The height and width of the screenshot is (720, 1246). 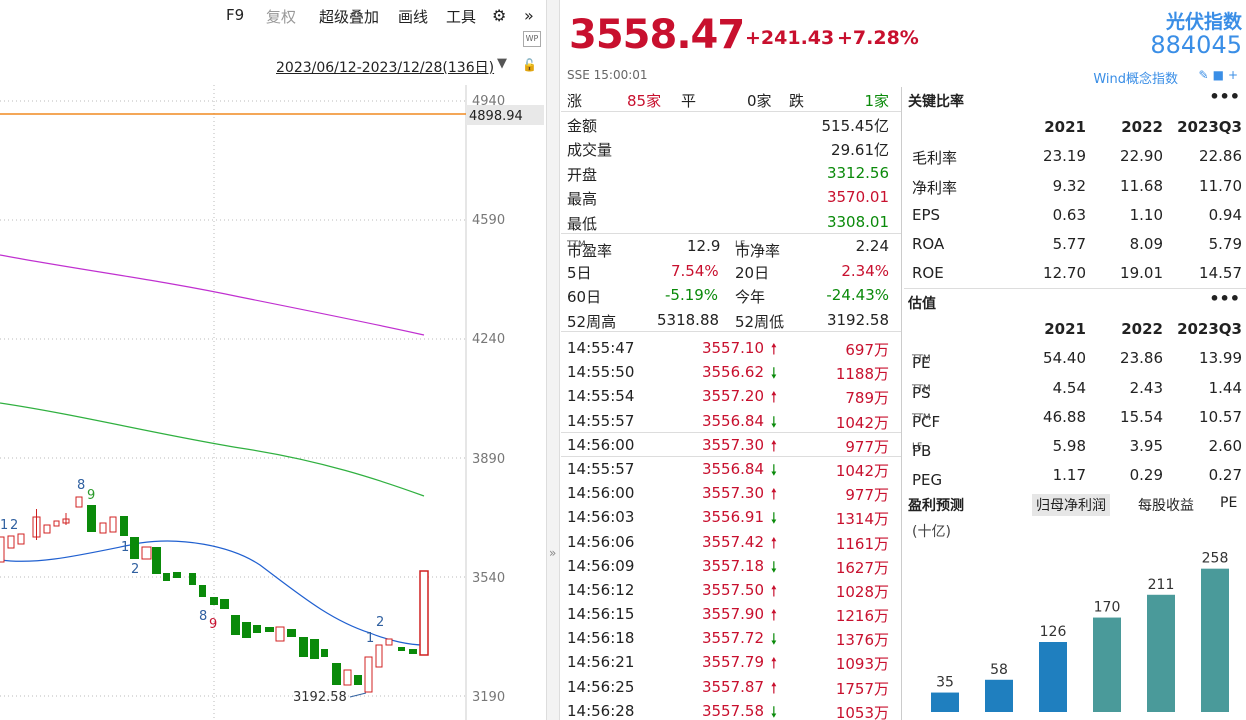 I want to click on quote-row: 金额 515.45亿, so click(x=731, y=124).